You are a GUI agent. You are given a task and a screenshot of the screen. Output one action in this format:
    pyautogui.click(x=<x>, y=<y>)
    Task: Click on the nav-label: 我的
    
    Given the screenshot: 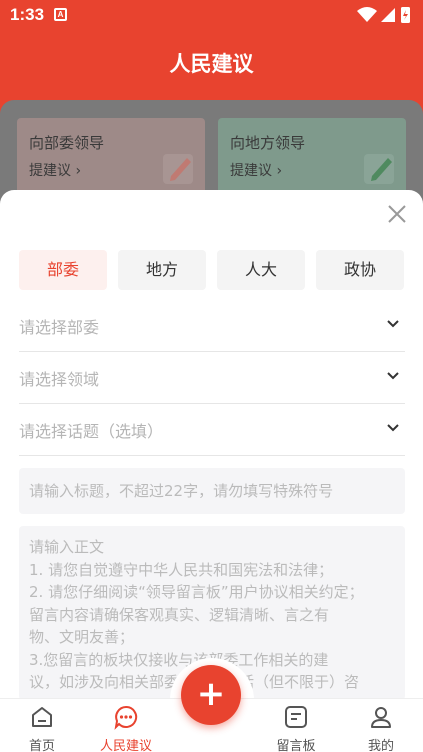 What is the action you would take?
    pyautogui.click(x=380, y=745)
    